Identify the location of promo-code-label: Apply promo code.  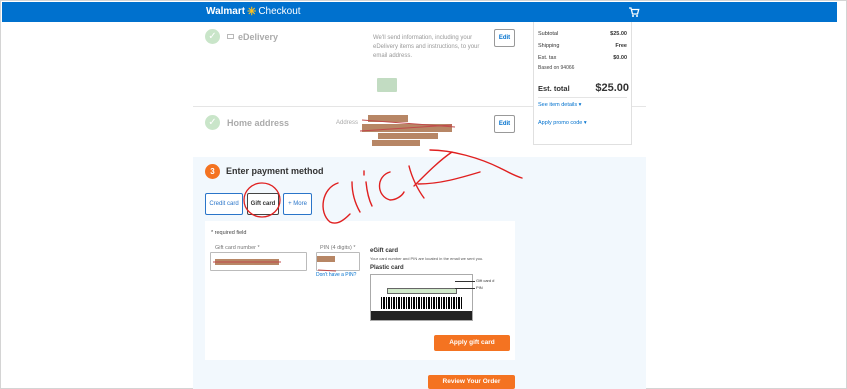
(560, 123).